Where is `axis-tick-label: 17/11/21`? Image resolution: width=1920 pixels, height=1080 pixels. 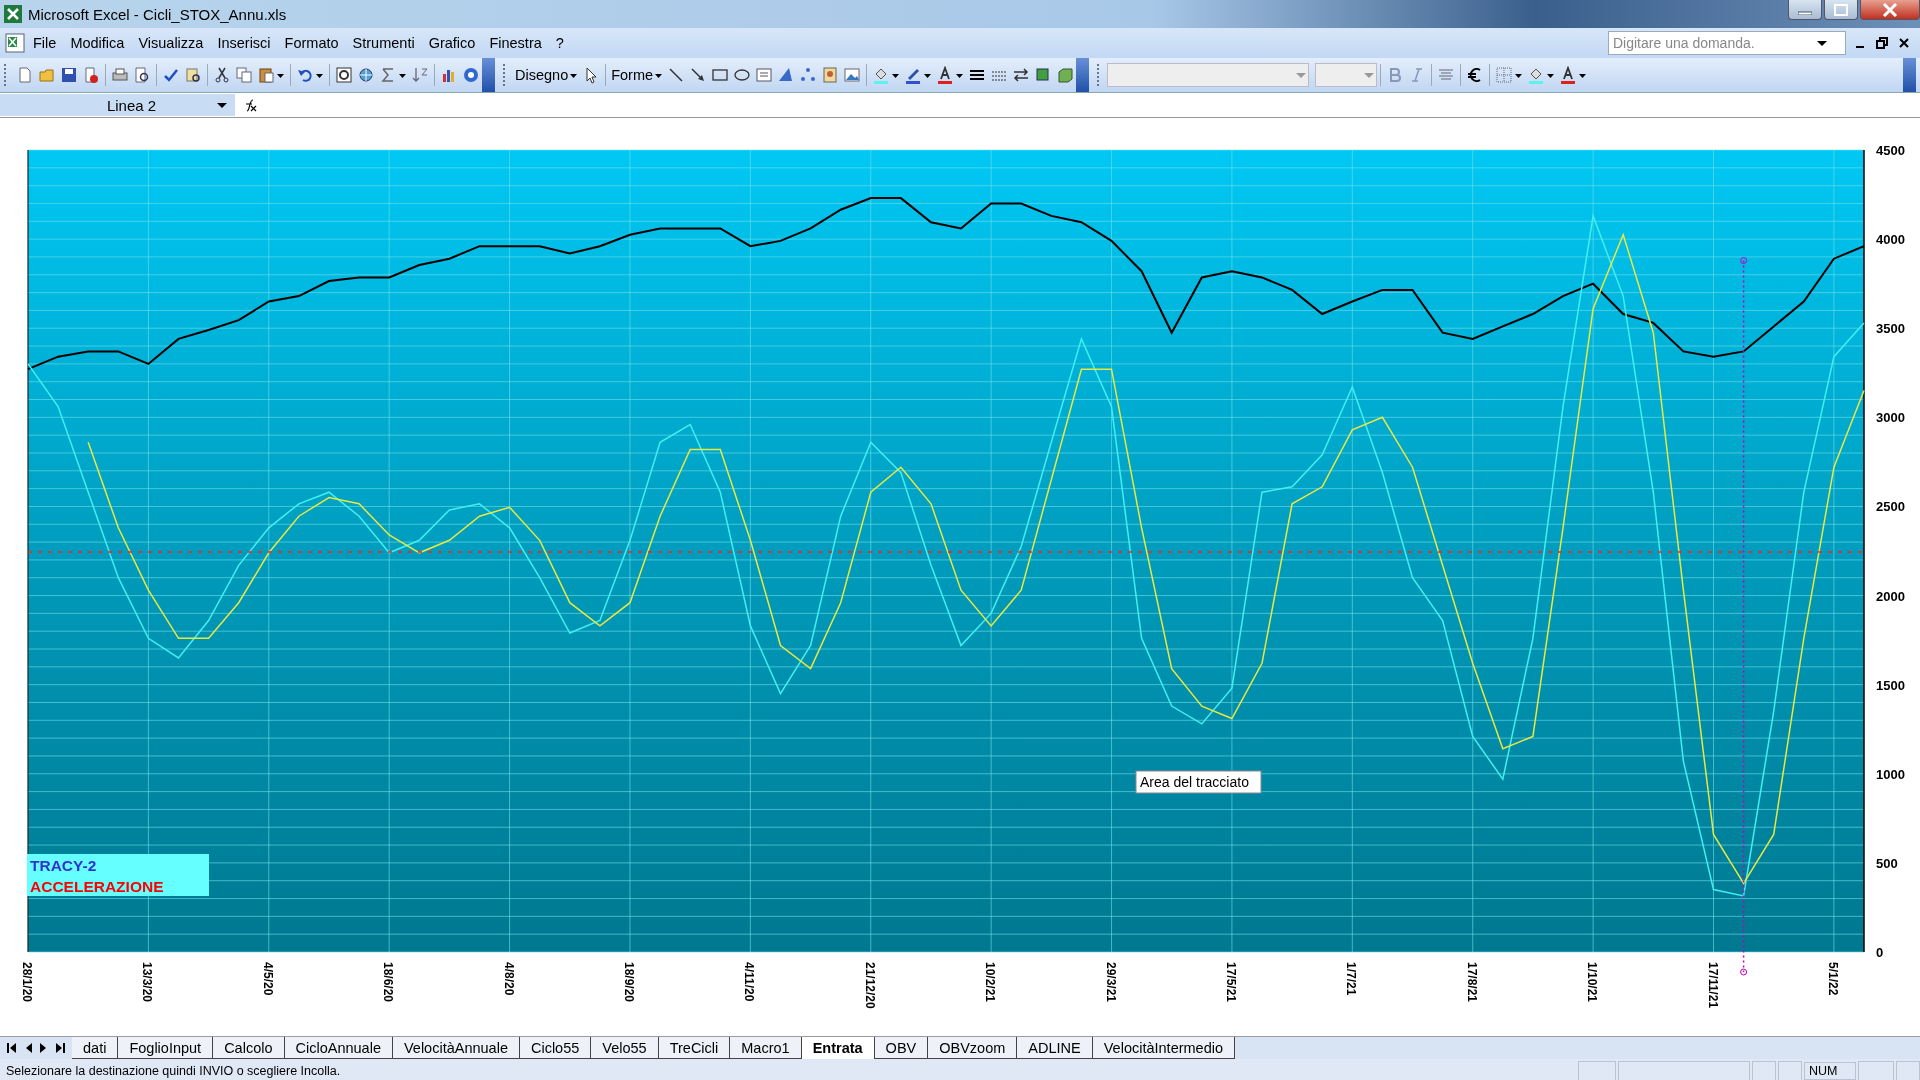 axis-tick-label: 17/11/21 is located at coordinates (1712, 985).